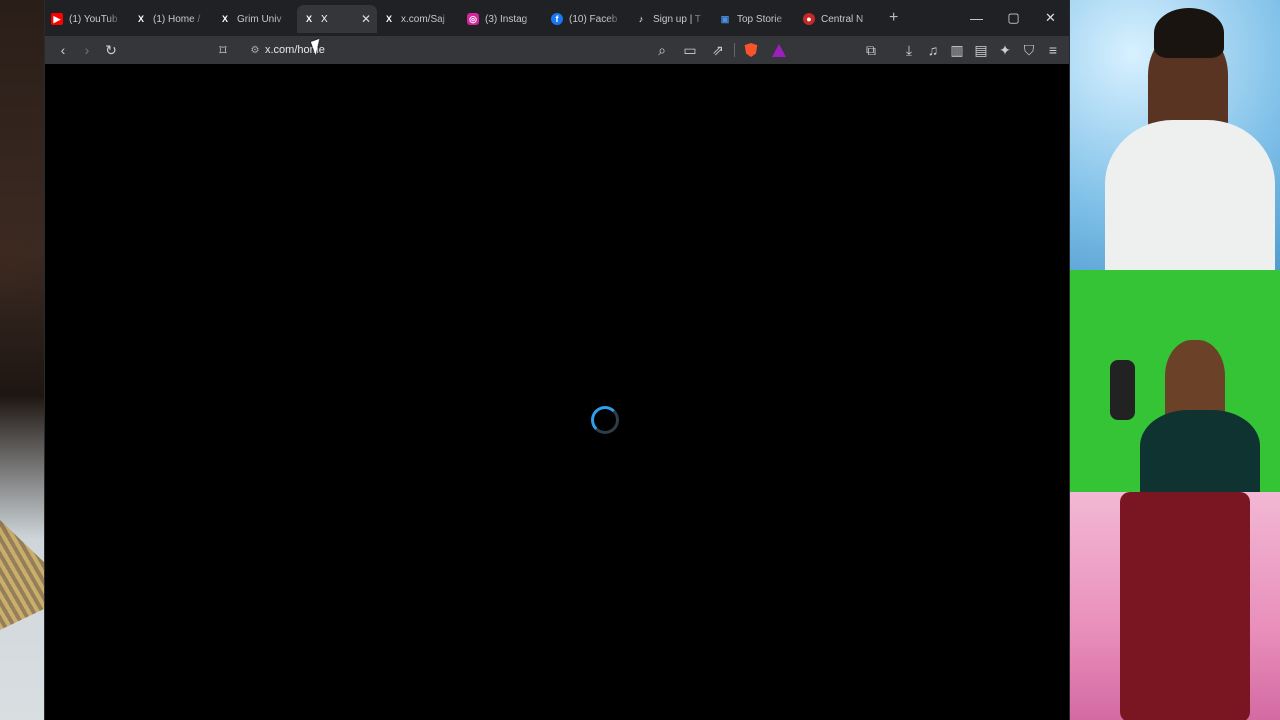 The height and width of the screenshot is (720, 1280). Describe the element at coordinates (1005, 50) in the screenshot. I see `leo-ai-icon: ✦` at that location.